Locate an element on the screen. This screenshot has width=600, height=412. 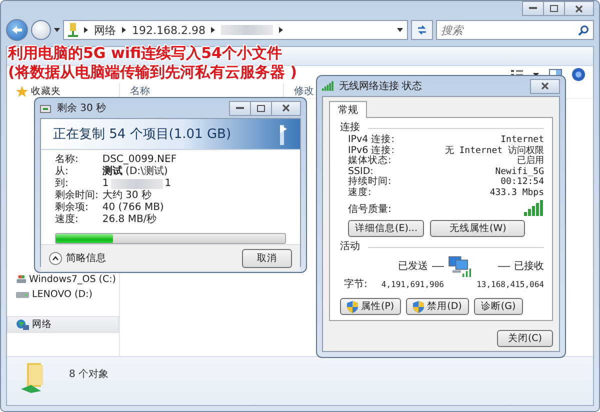
field-label: 信号质量: is located at coordinates (370, 209).